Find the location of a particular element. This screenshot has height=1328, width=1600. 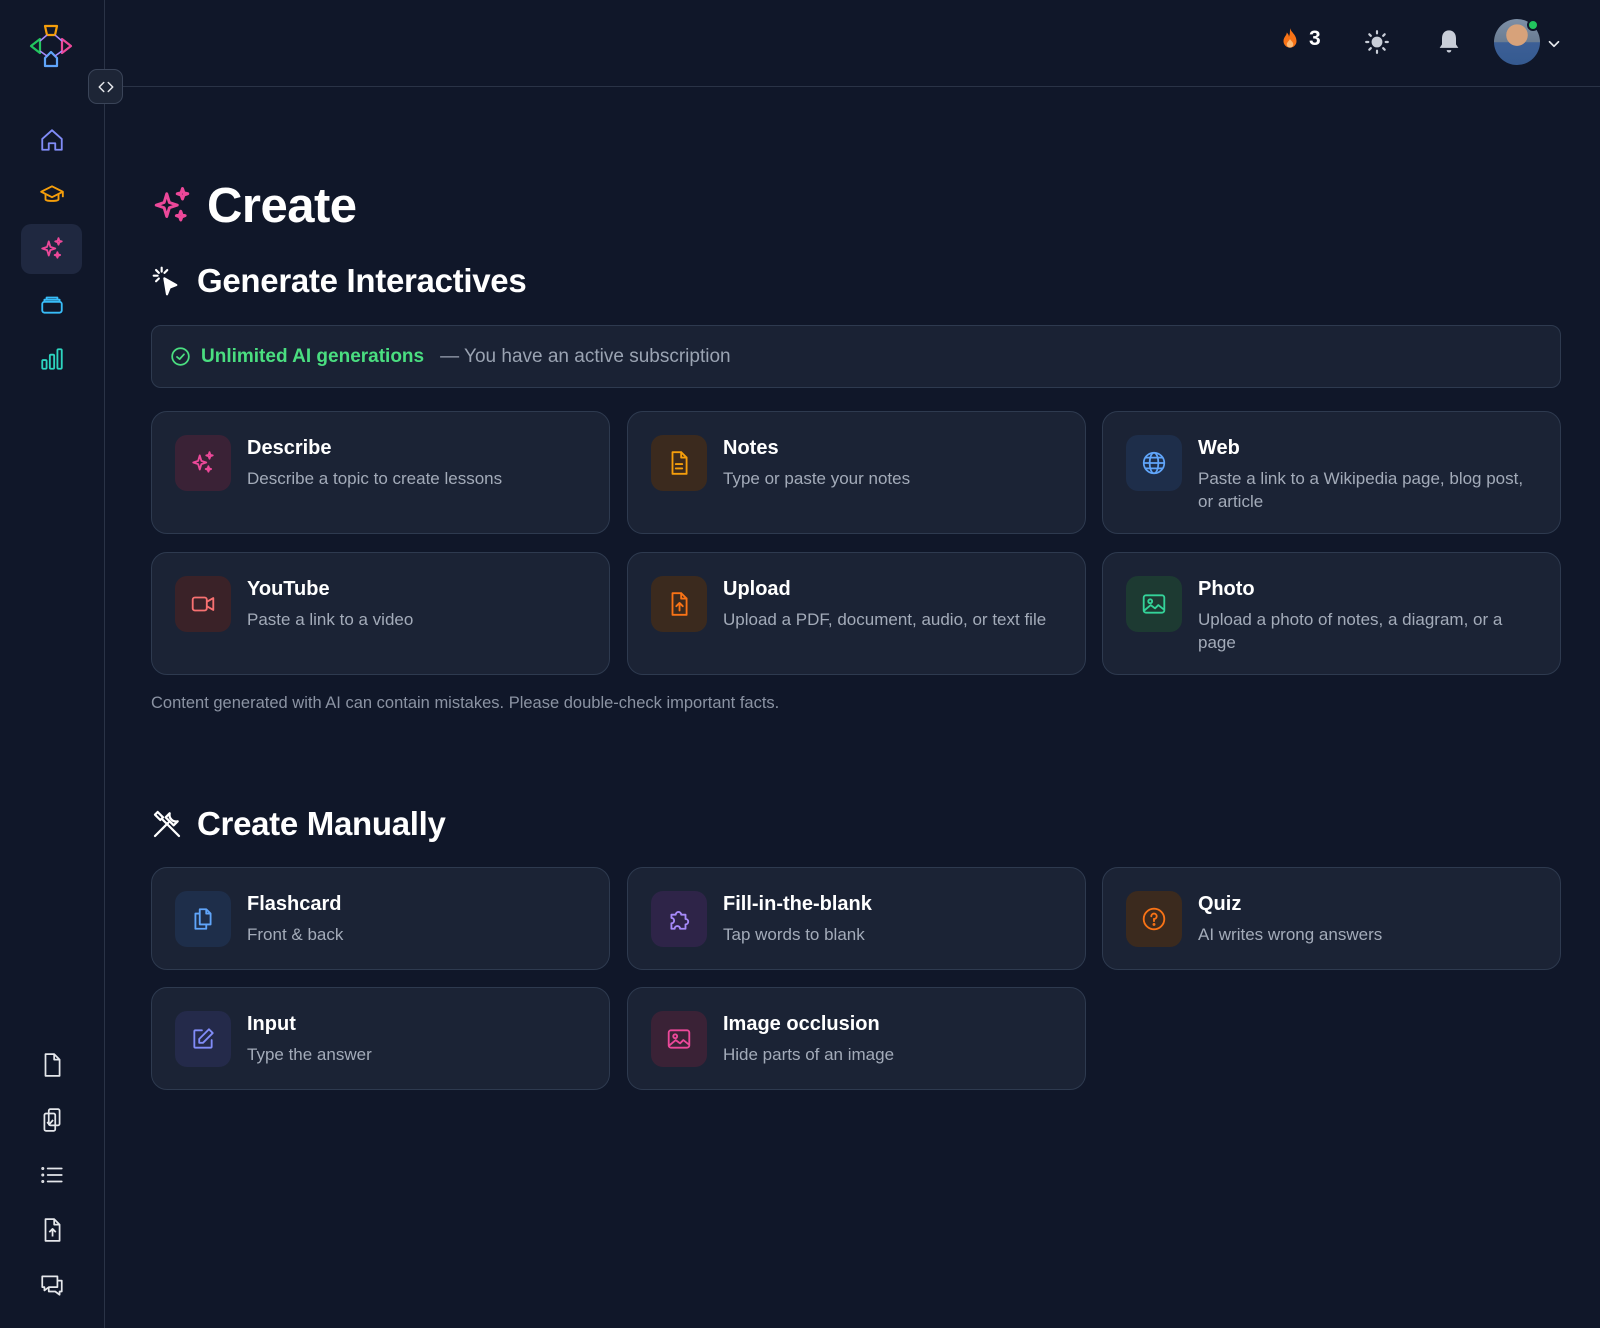

quiz-icon-tile is located at coordinates (1154, 919).